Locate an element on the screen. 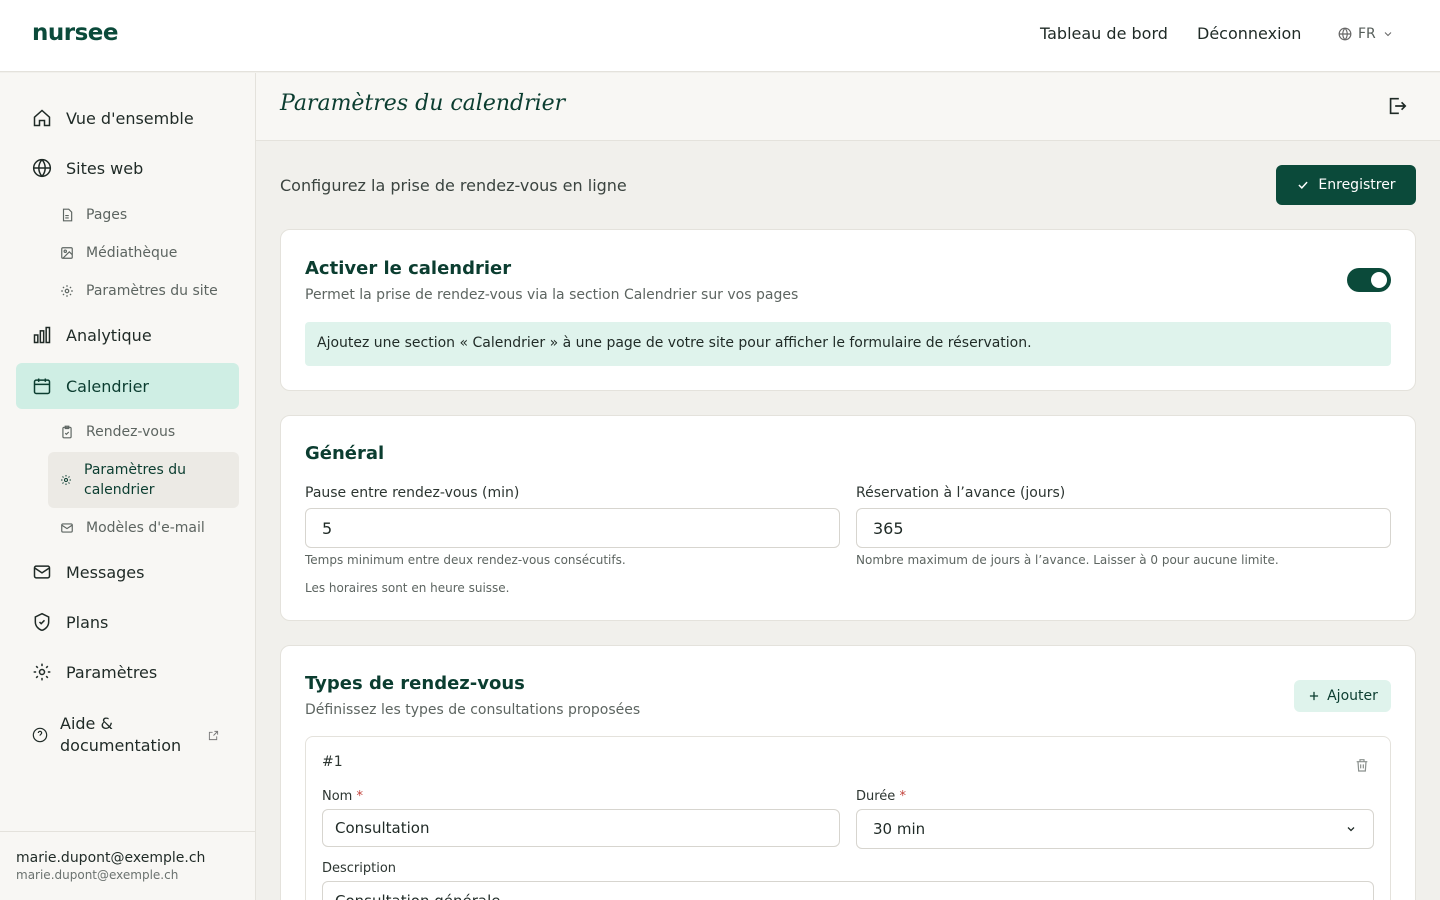 The height and width of the screenshot is (900, 1440). user-email: marie.dupont@exemple.ch is located at coordinates (111, 858).